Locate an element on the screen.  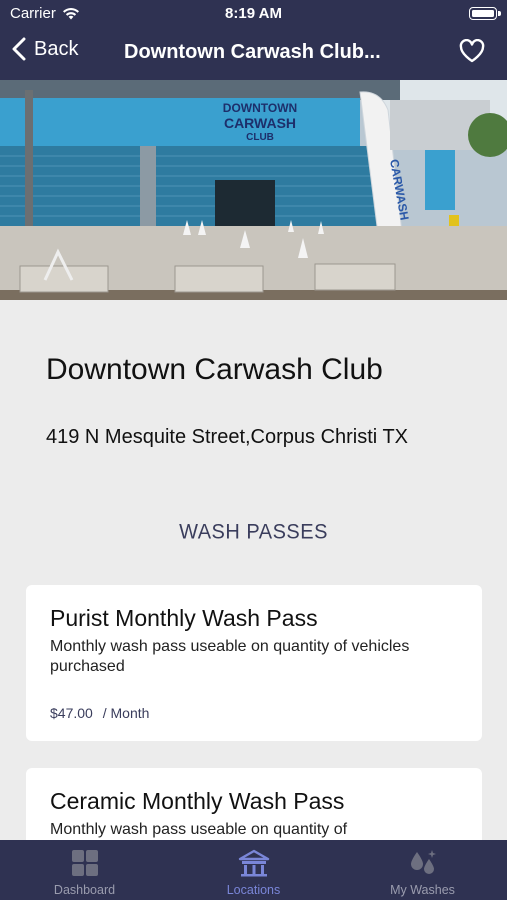
back-button: Back is located at coordinates (45, 49).